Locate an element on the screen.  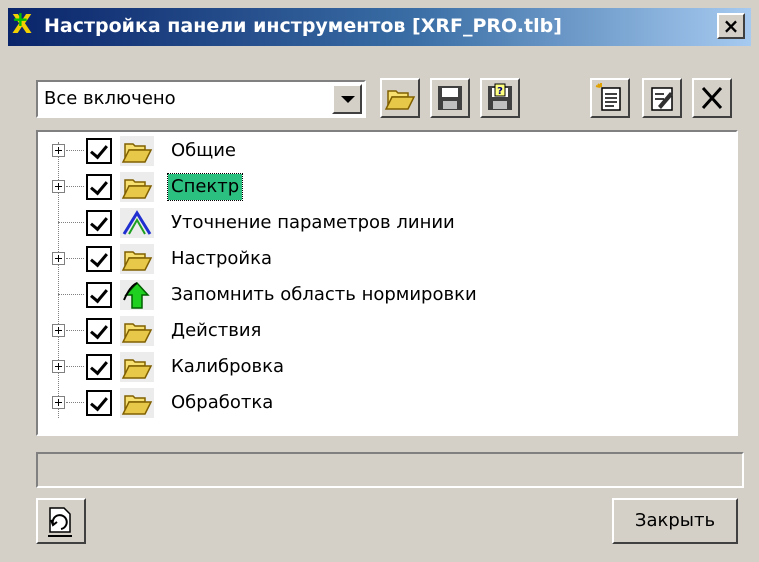
tree-item-processing: Обработка is located at coordinates (383, 403).